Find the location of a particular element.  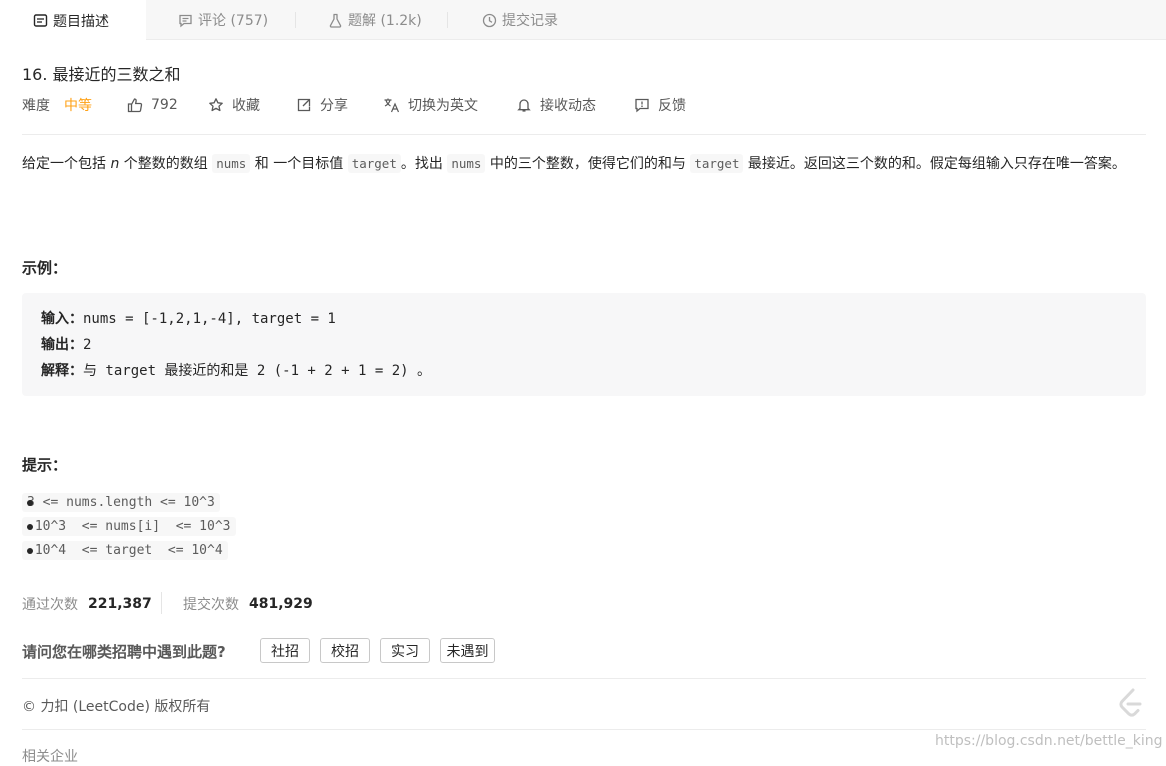

share-icon is located at coordinates (304, 105).